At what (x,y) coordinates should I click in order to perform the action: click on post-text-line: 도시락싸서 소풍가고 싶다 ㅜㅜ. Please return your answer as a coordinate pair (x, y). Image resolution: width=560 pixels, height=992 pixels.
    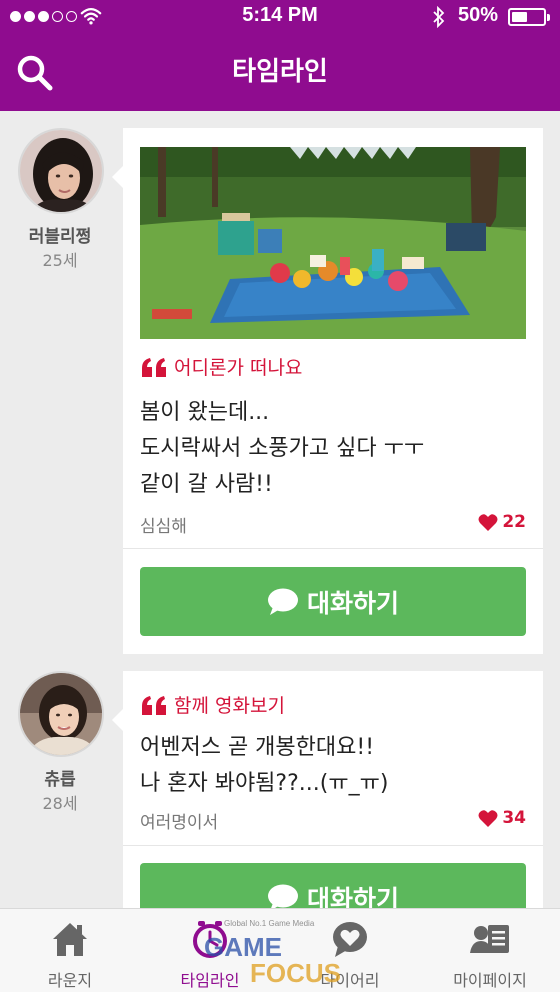
    Looking at the image, I should click on (282, 448).